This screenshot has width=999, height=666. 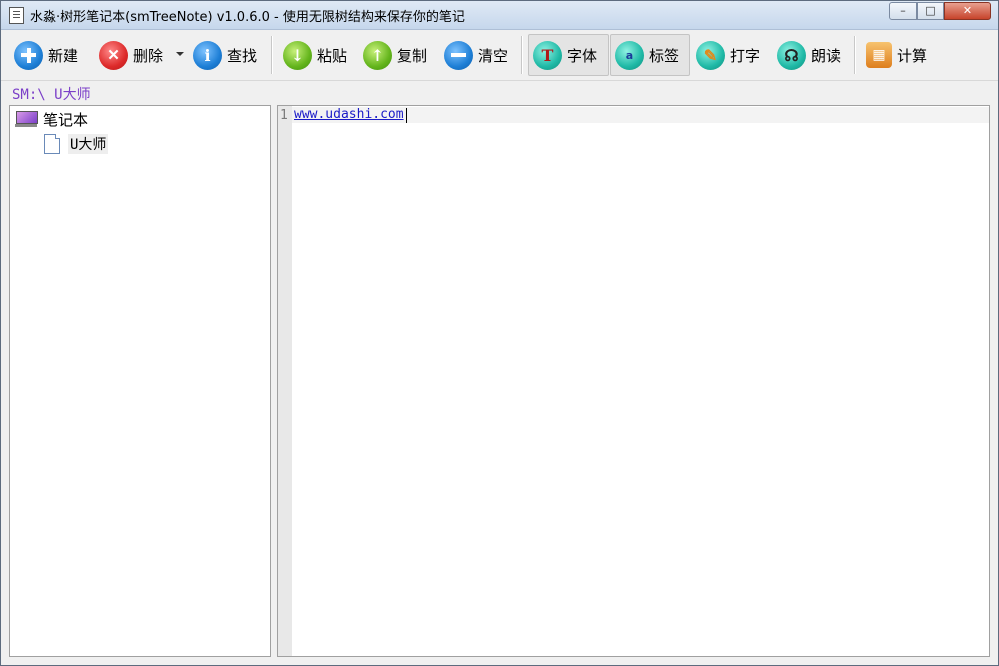 I want to click on arrow-up-icon: ↑, so click(x=377, y=55).